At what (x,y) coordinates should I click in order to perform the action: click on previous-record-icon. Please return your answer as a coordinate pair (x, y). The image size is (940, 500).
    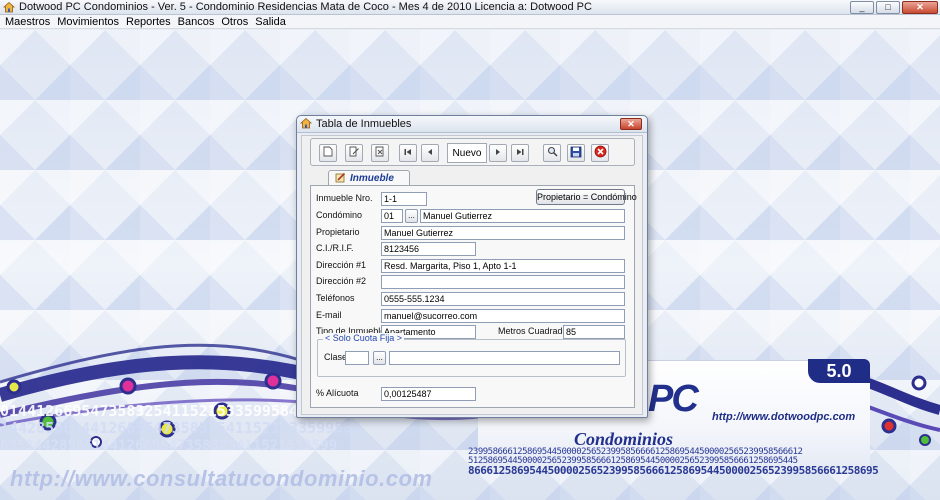
    Looking at the image, I should click on (430, 153).